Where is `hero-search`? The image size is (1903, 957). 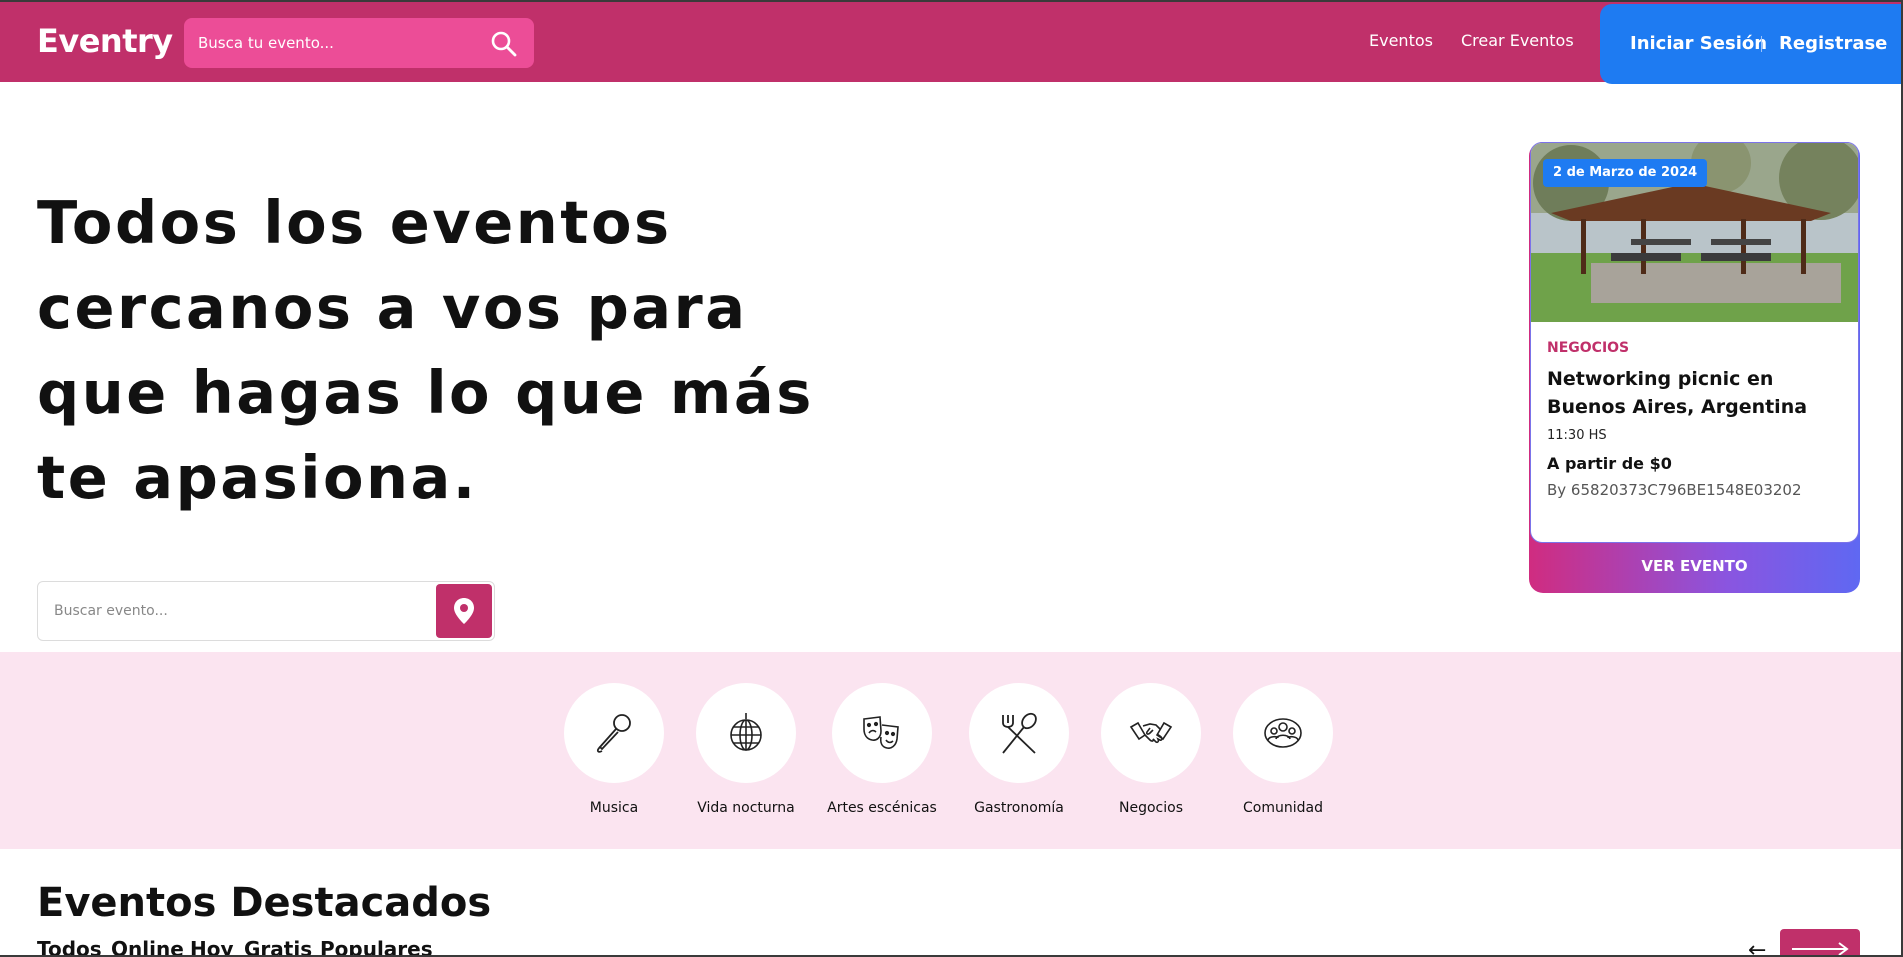
hero-search is located at coordinates (266, 611).